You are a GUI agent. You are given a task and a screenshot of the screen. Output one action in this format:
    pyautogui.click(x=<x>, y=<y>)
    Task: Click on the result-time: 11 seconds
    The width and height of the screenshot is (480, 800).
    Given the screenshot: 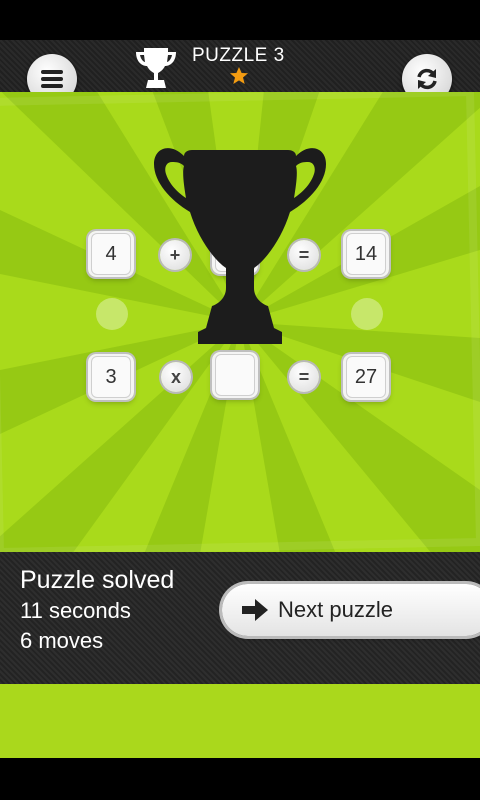 What is the action you would take?
    pyautogui.click(x=75, y=610)
    